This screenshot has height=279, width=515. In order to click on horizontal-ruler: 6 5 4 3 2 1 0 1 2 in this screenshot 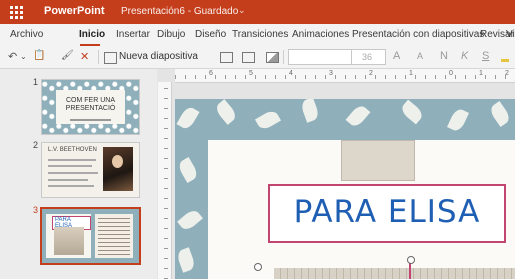, I will do `click(345, 76)`.